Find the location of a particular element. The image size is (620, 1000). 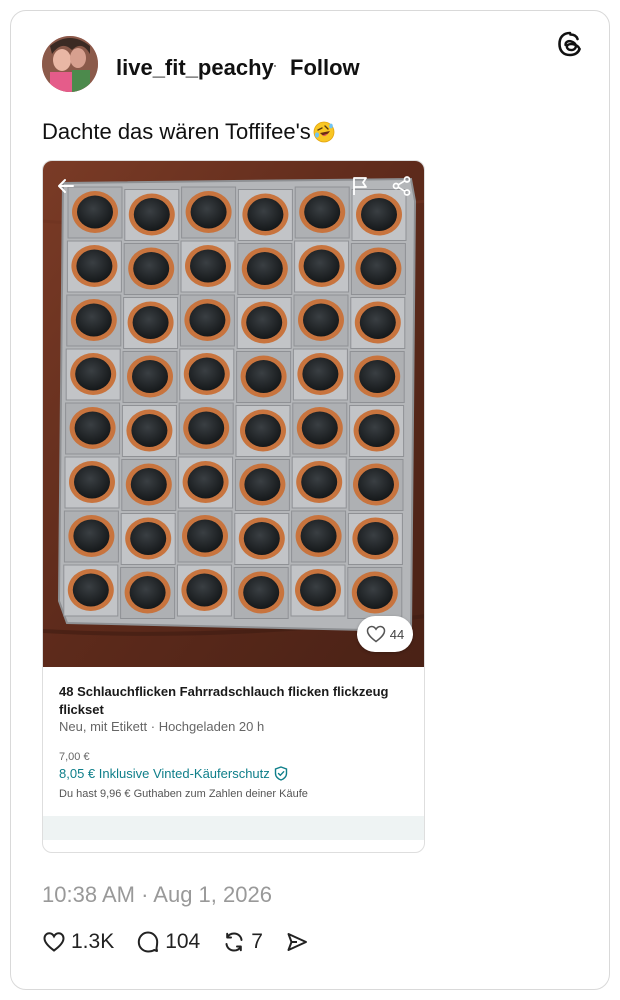

follow-button: Follow is located at coordinates (325, 68).